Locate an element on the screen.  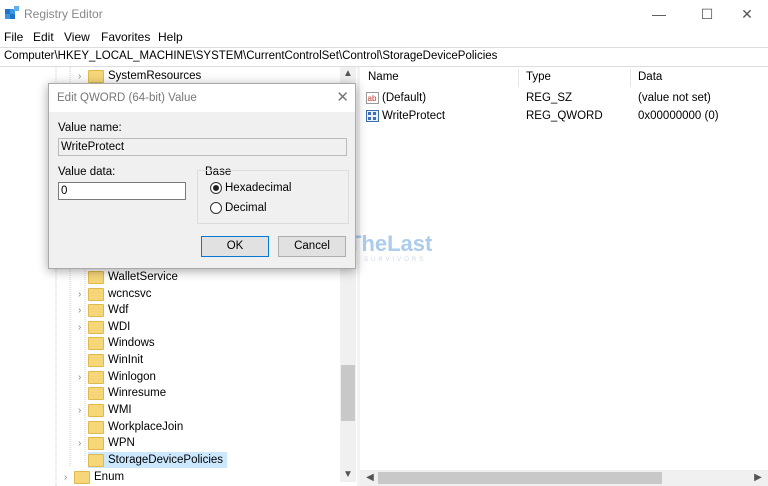
tree-item-systemresources: › SystemResources is located at coordinates (139, 76).